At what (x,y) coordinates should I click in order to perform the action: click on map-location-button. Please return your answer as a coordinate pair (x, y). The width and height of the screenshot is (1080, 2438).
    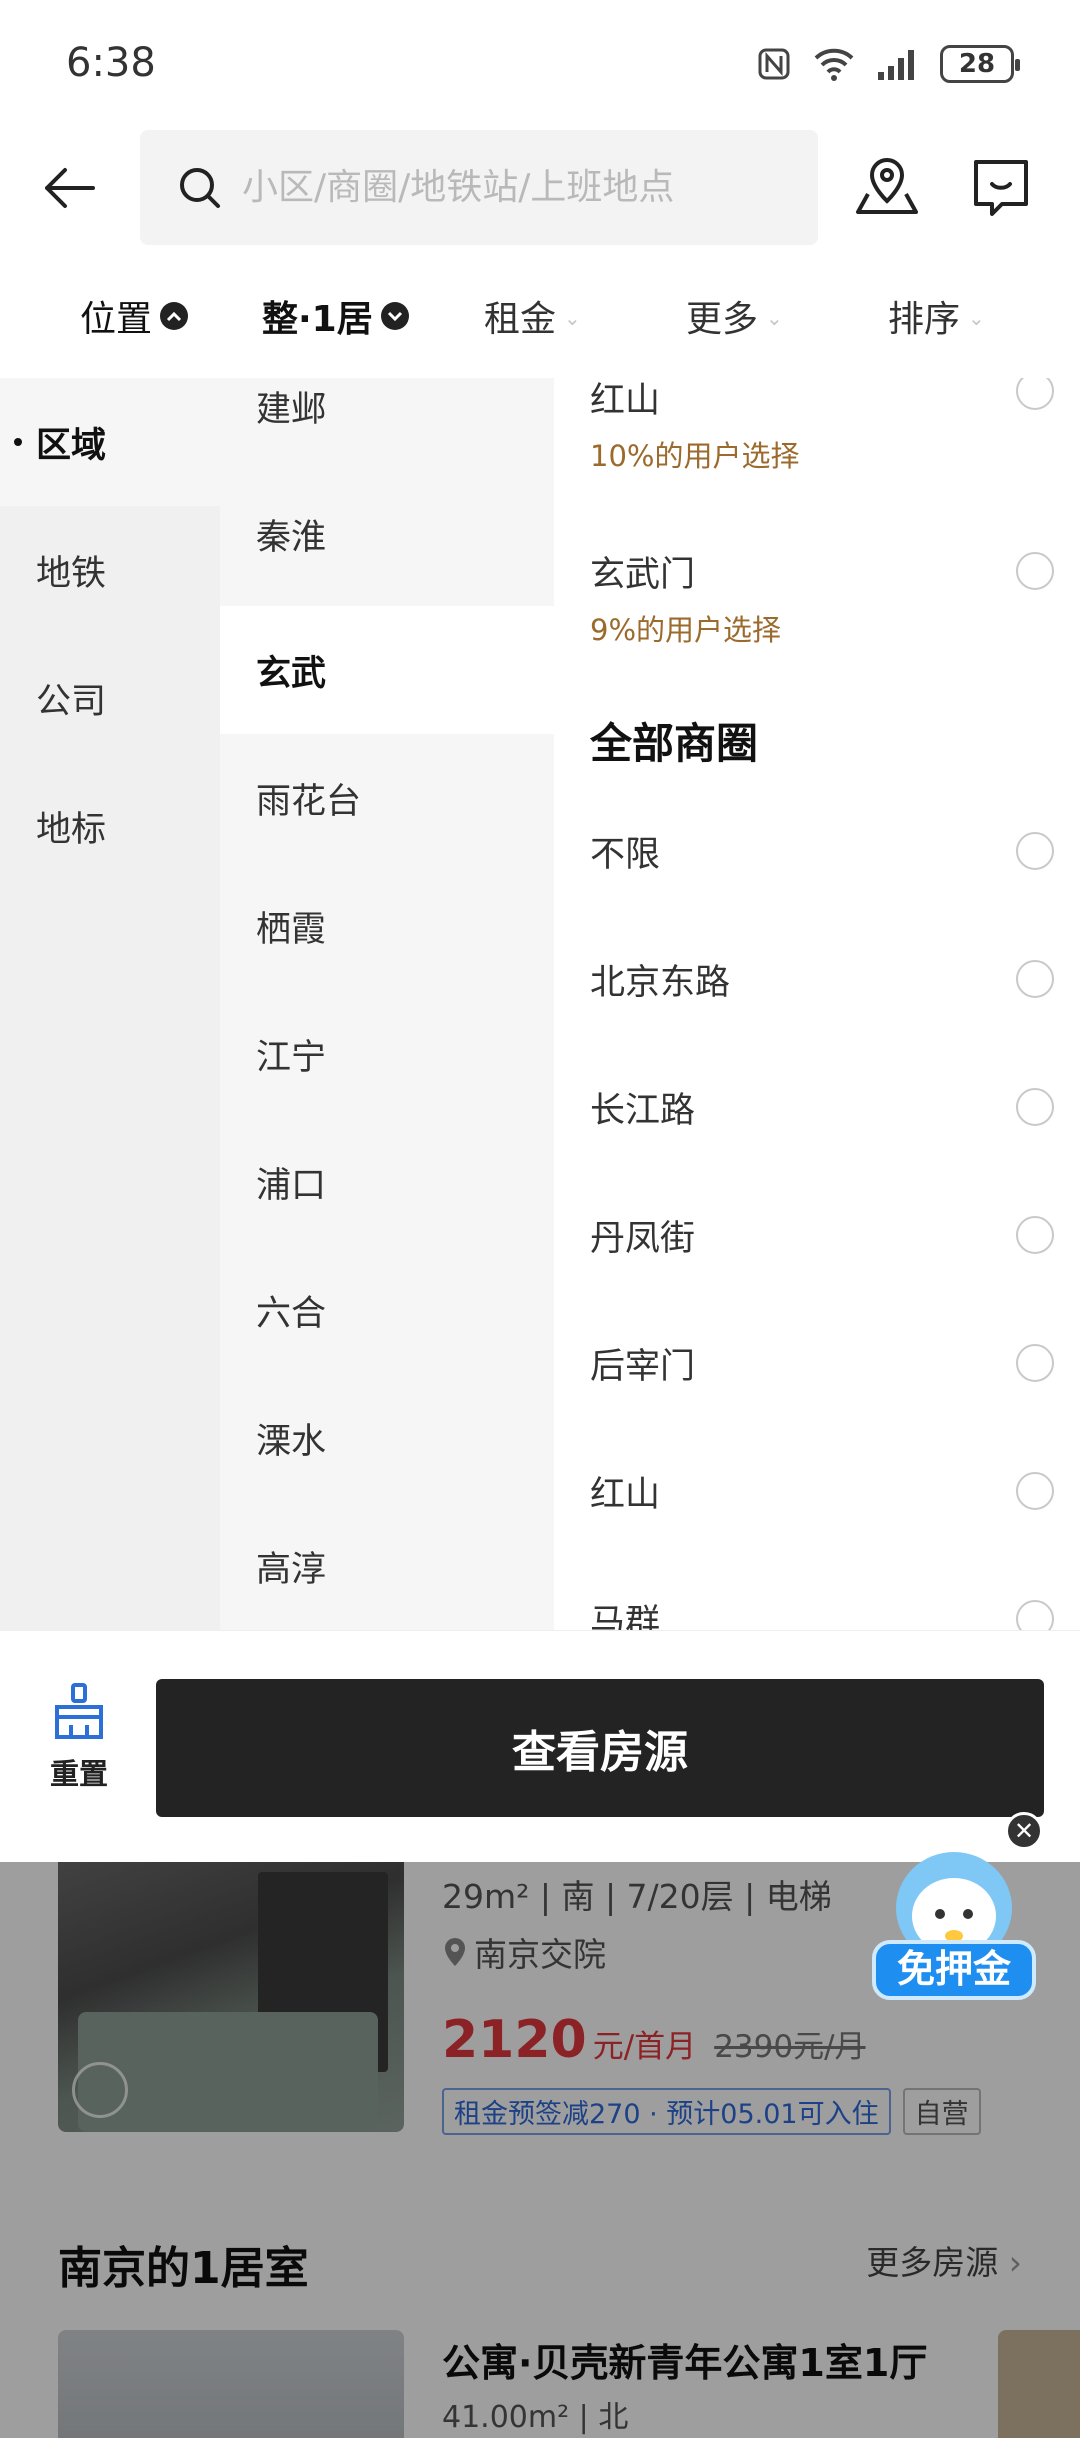
    Looking at the image, I should click on (887, 187).